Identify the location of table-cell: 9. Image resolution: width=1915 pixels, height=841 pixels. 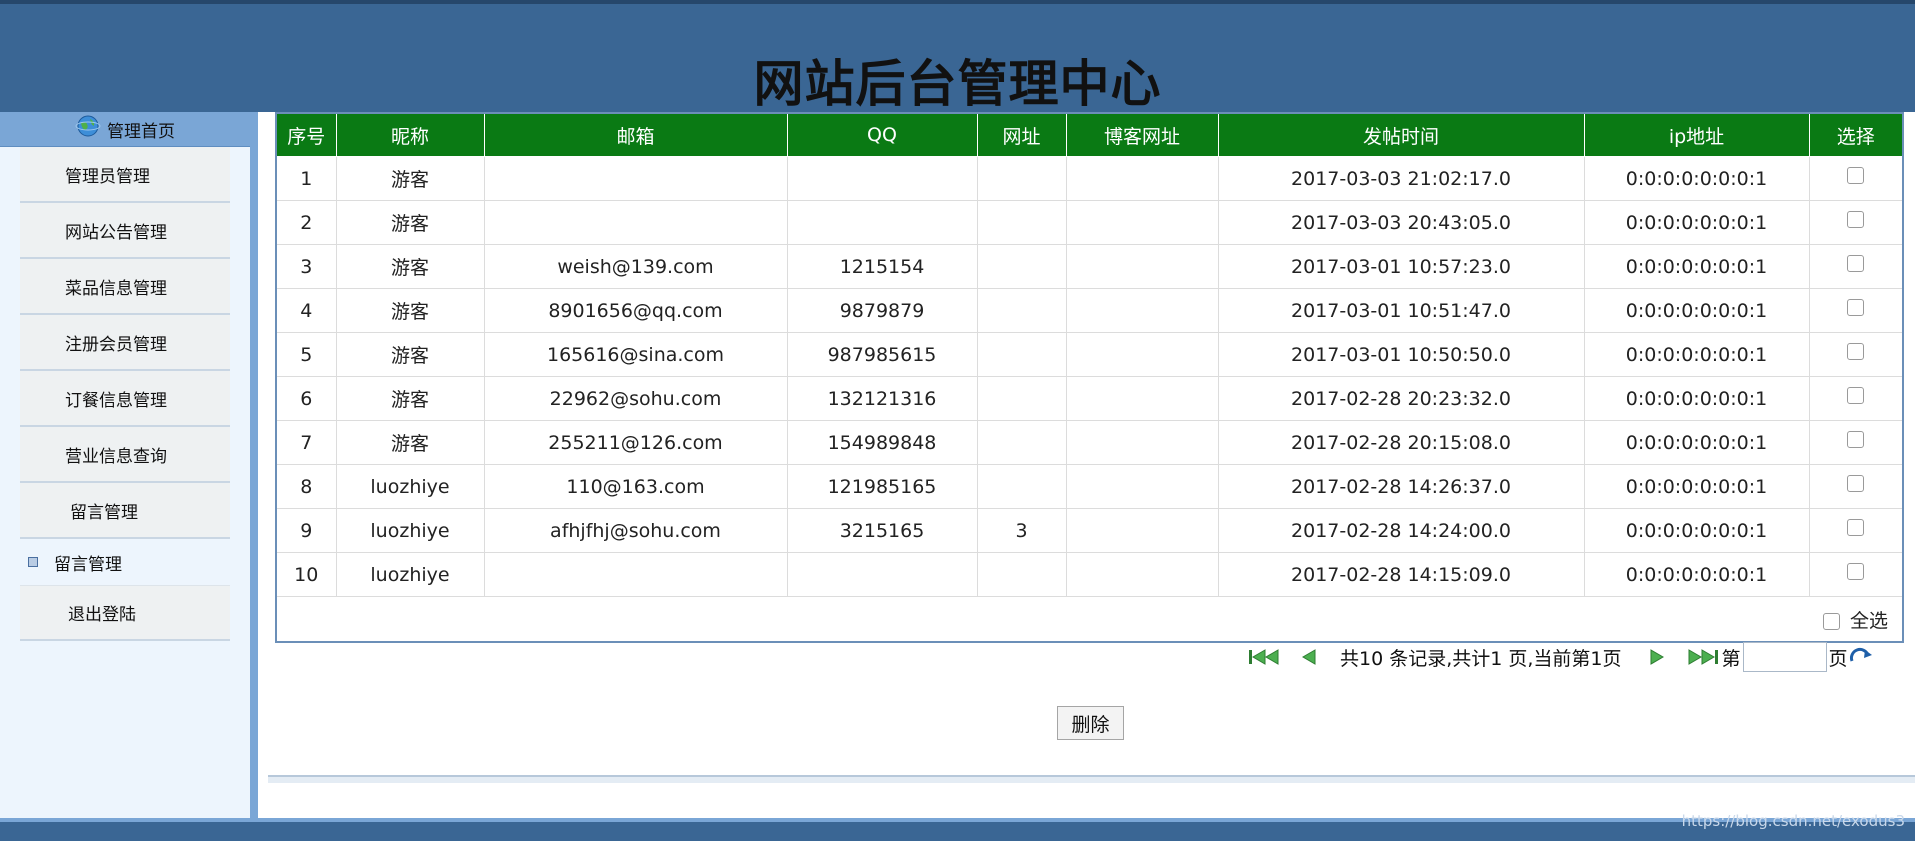
(306, 530).